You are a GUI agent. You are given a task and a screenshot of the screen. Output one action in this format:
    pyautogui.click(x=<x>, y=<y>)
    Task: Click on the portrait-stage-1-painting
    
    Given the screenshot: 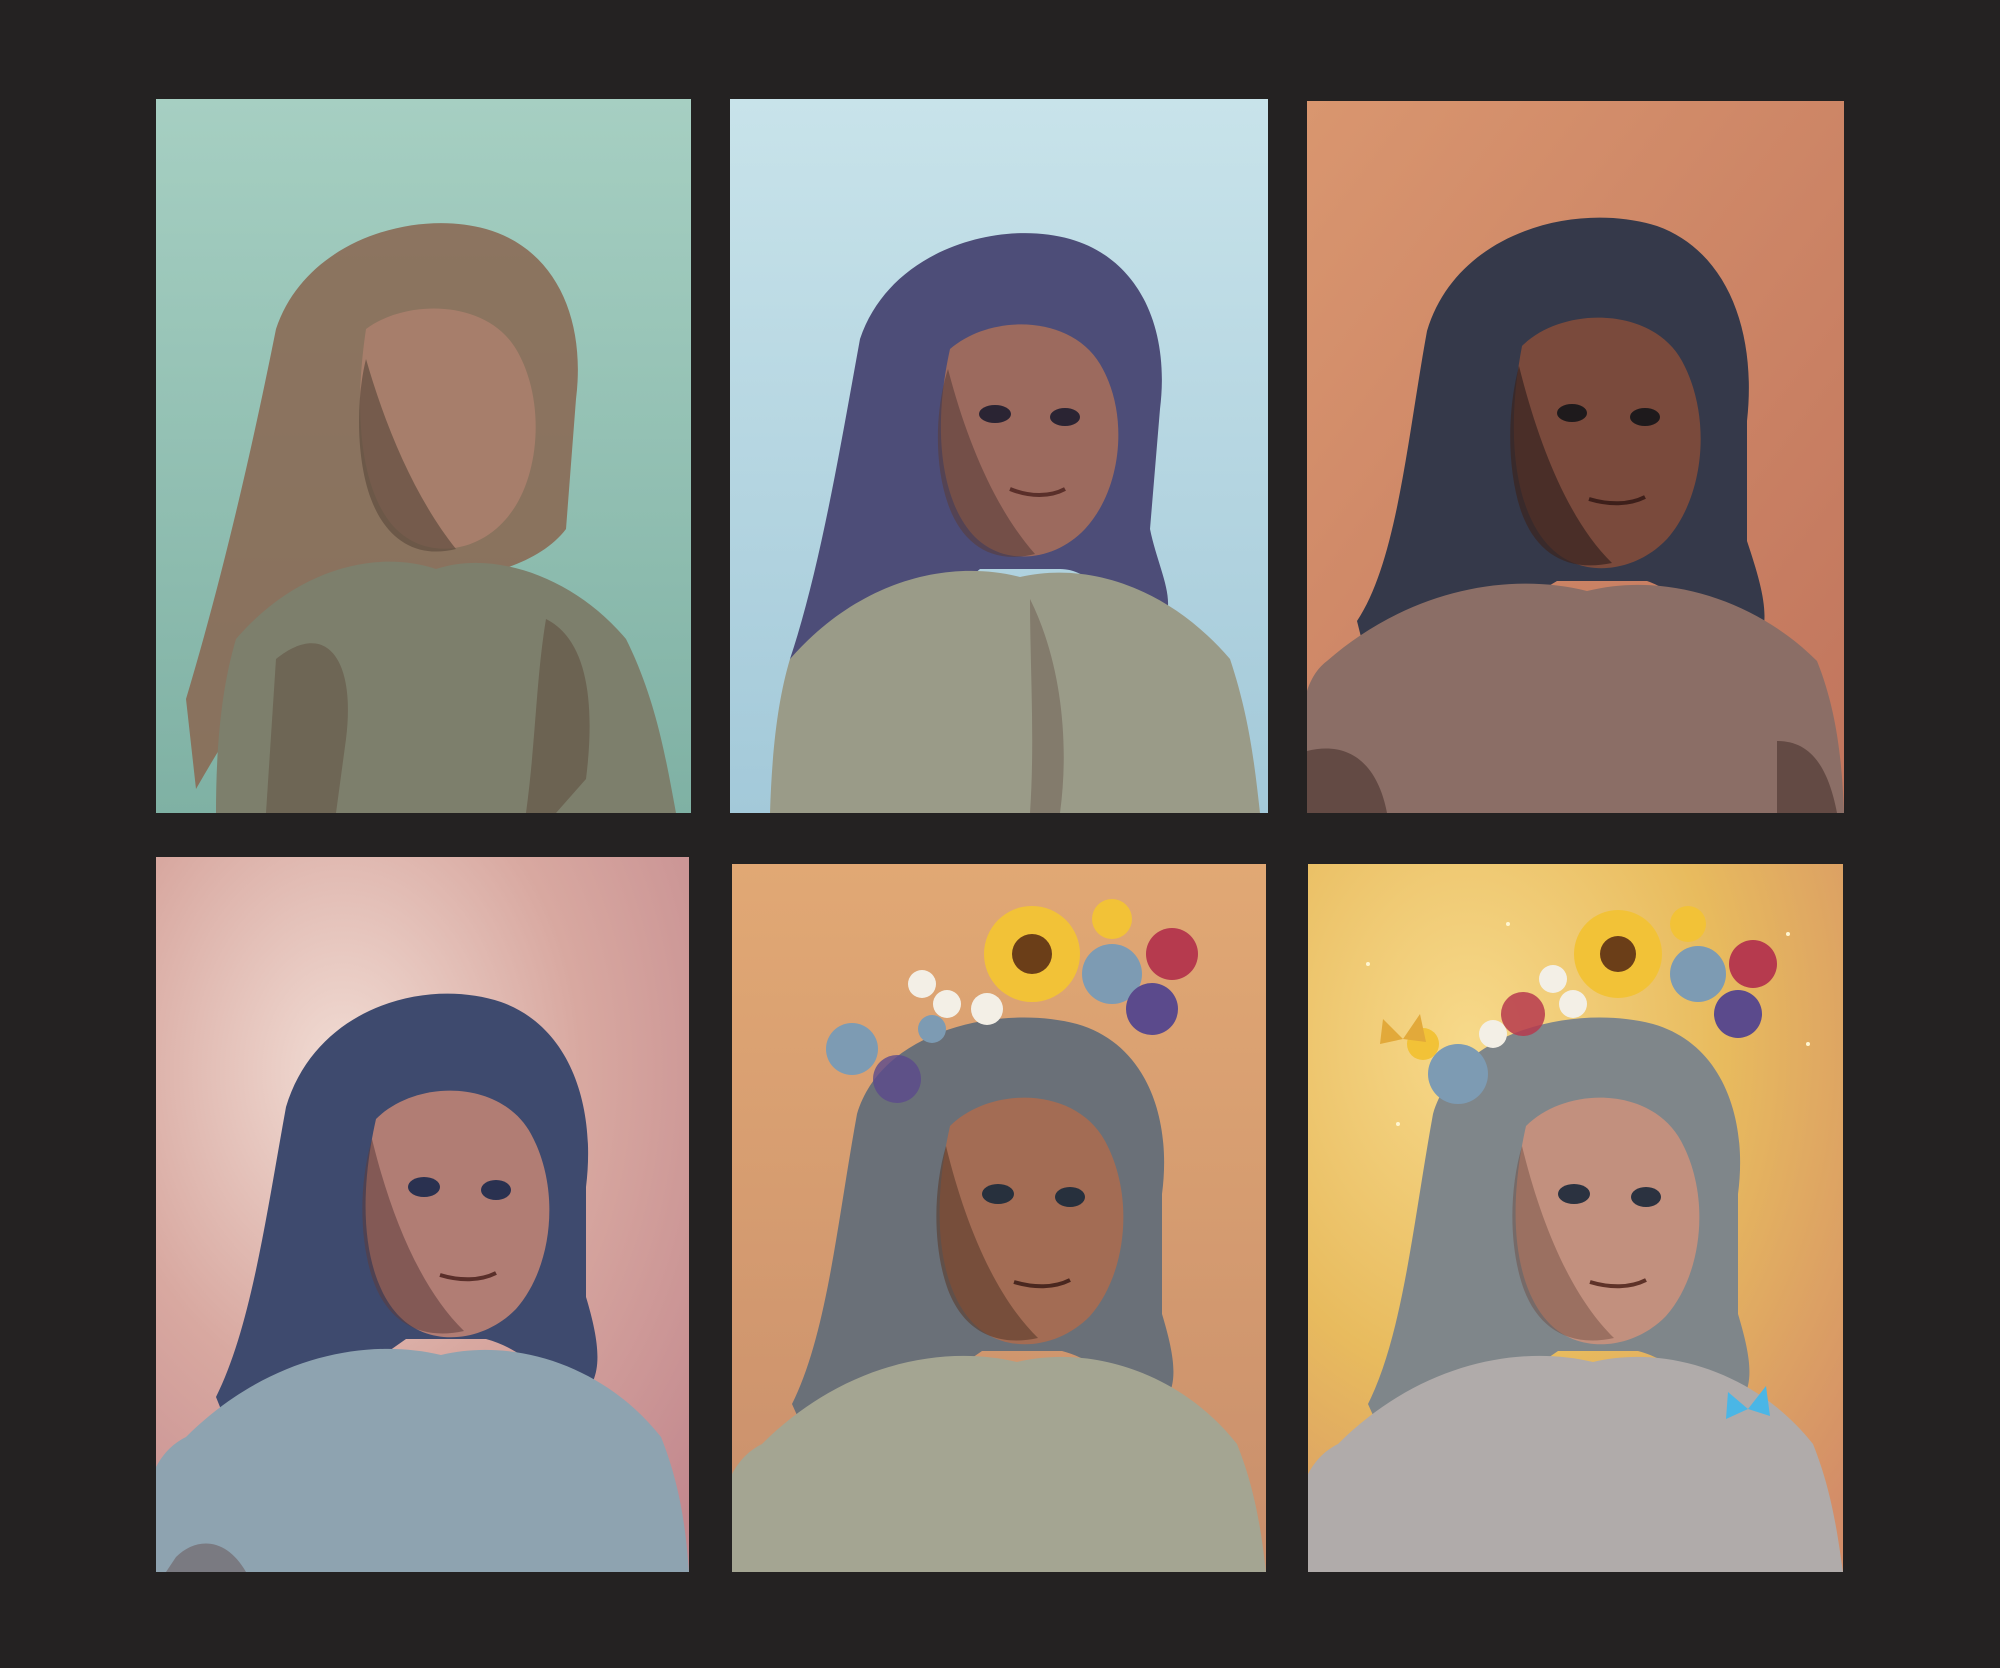 What is the action you would take?
    pyautogui.click(x=423, y=456)
    